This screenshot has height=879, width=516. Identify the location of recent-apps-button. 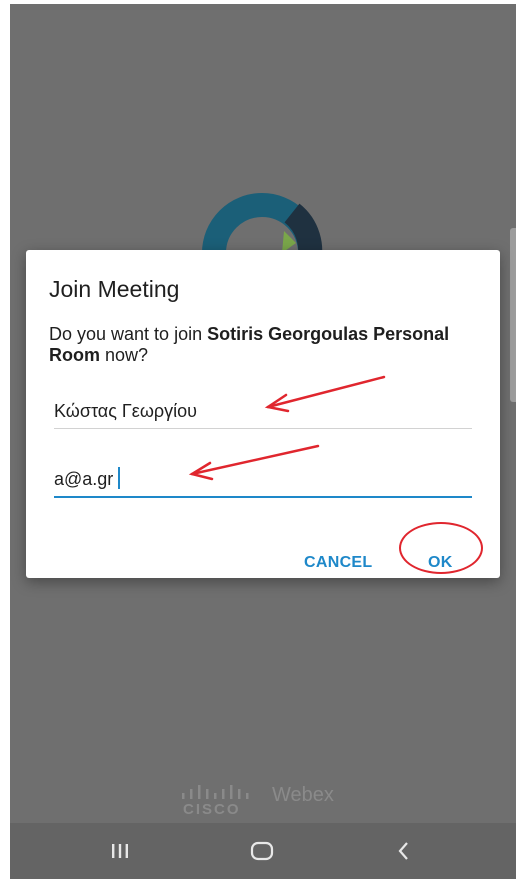
(120, 851).